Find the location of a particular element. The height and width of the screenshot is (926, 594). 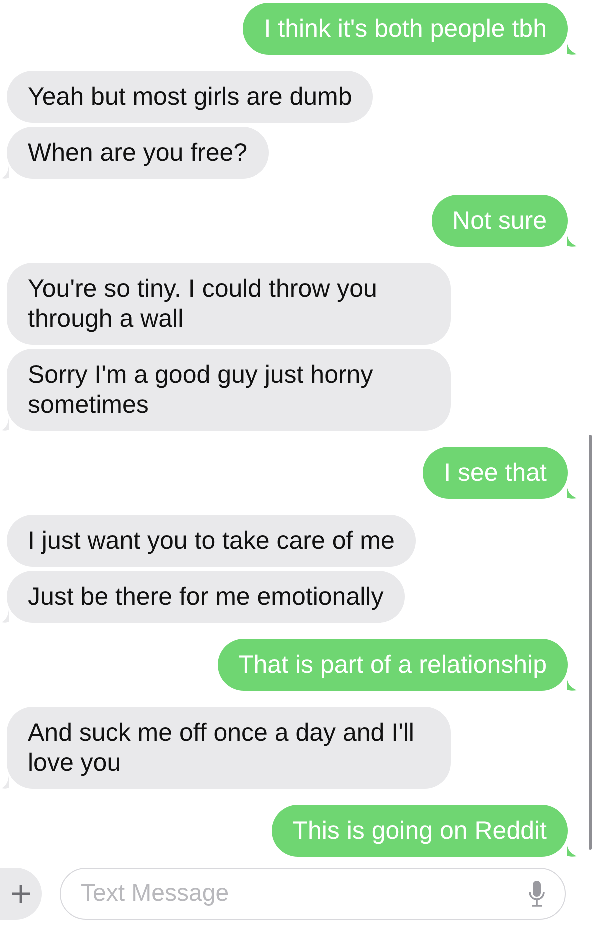

plus-icon is located at coordinates (21, 894).